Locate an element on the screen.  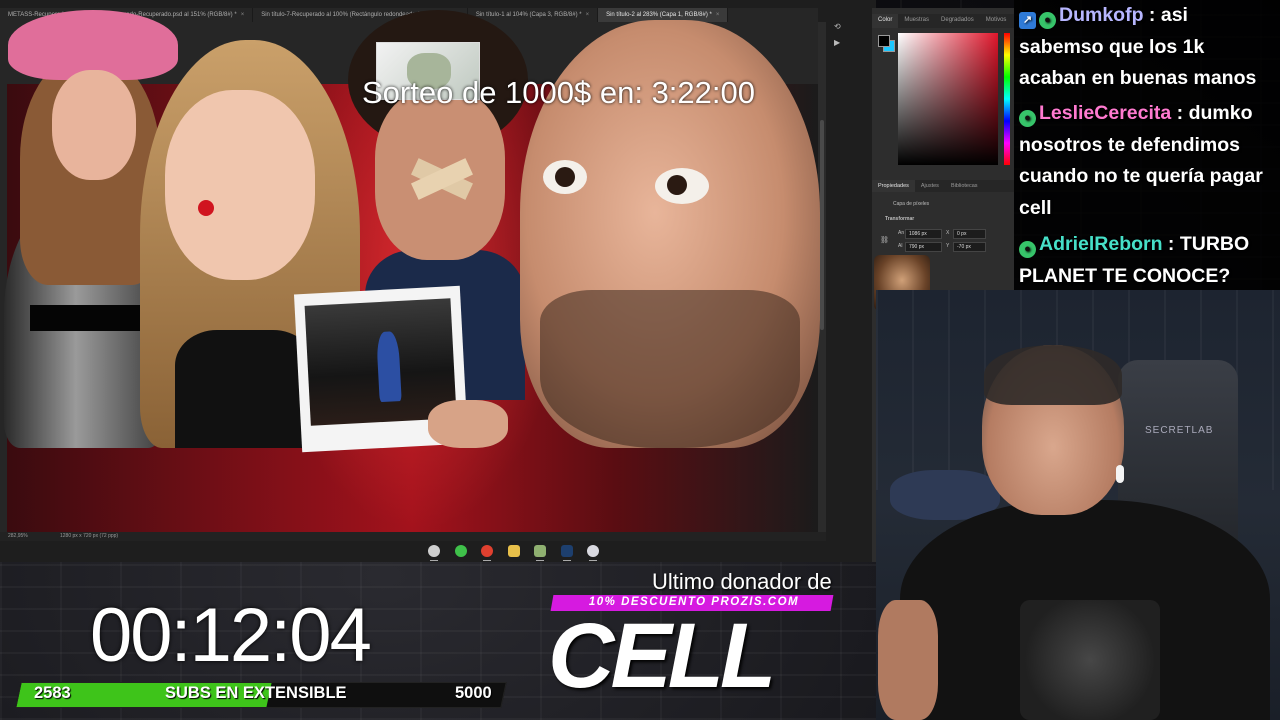
tab-gradients: Degradados is located at coordinates (957, 21).